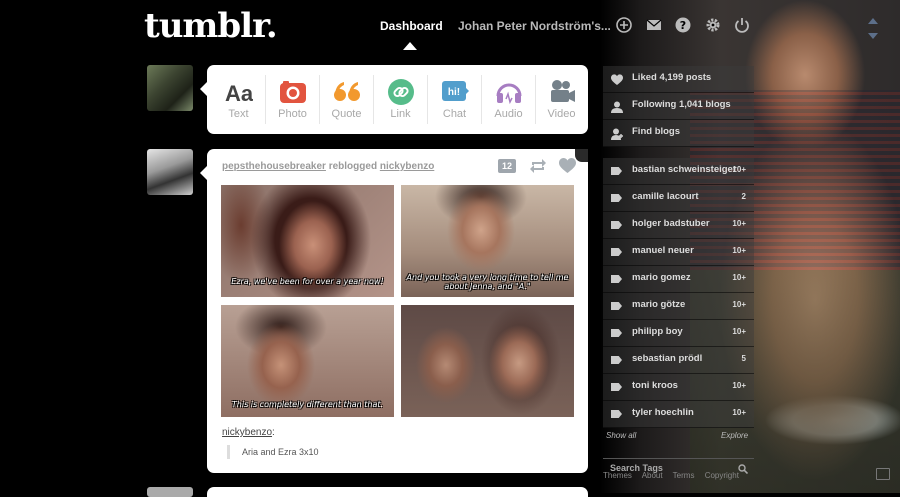 This screenshot has width=900, height=497. I want to click on new-post-type-bar: Aa Text Photo Quote Link hi! Chat Audio, so click(394, 99).